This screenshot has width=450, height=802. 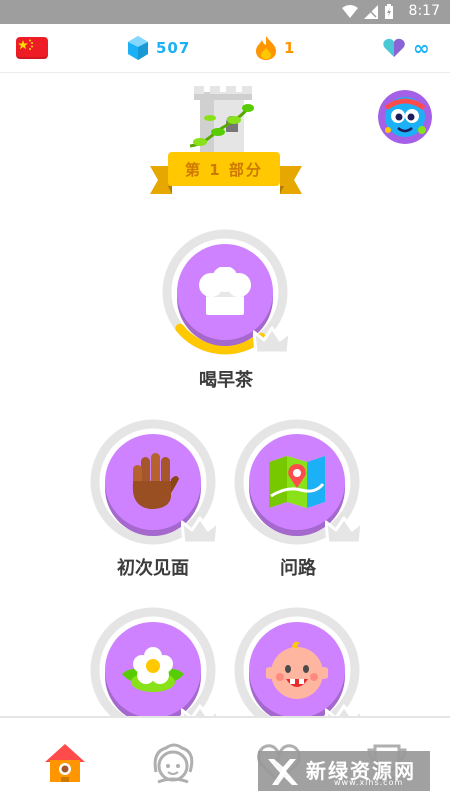 I want to click on china-flag-icon, so click(x=32, y=48).